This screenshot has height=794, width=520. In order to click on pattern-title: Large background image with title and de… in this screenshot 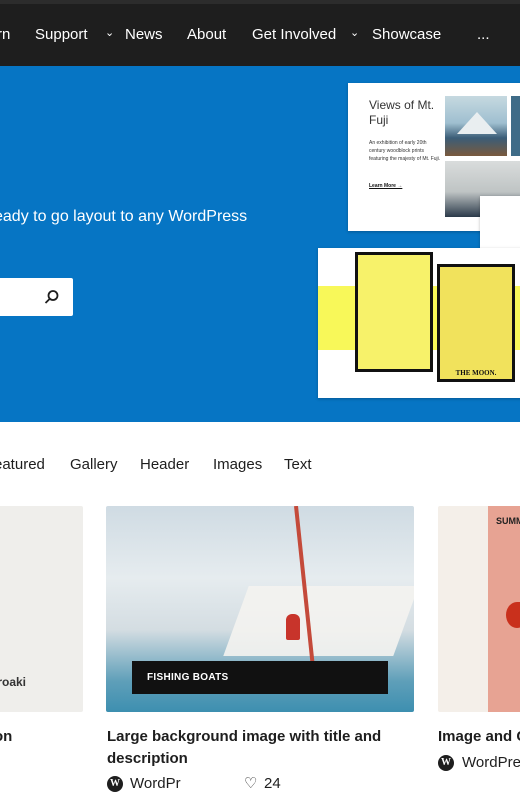, I will do `click(257, 748)`.